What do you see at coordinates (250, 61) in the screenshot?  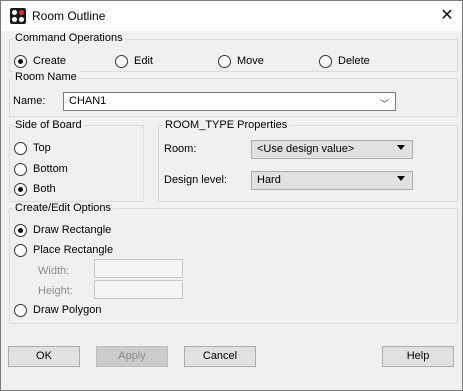 I see `radio-move-label: Move` at bounding box center [250, 61].